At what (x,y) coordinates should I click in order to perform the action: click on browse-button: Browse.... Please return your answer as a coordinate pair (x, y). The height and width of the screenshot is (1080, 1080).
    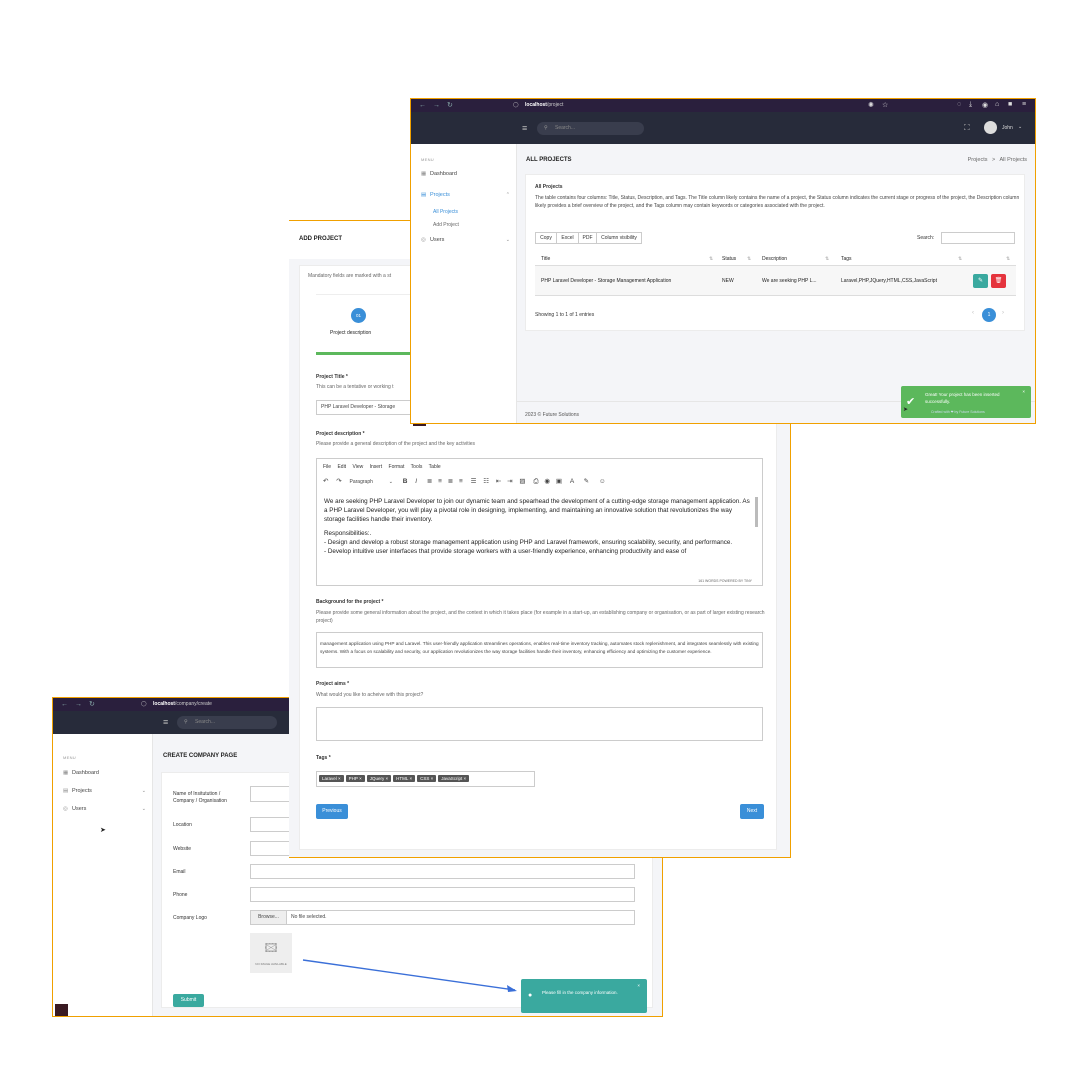
    Looking at the image, I should click on (269, 917).